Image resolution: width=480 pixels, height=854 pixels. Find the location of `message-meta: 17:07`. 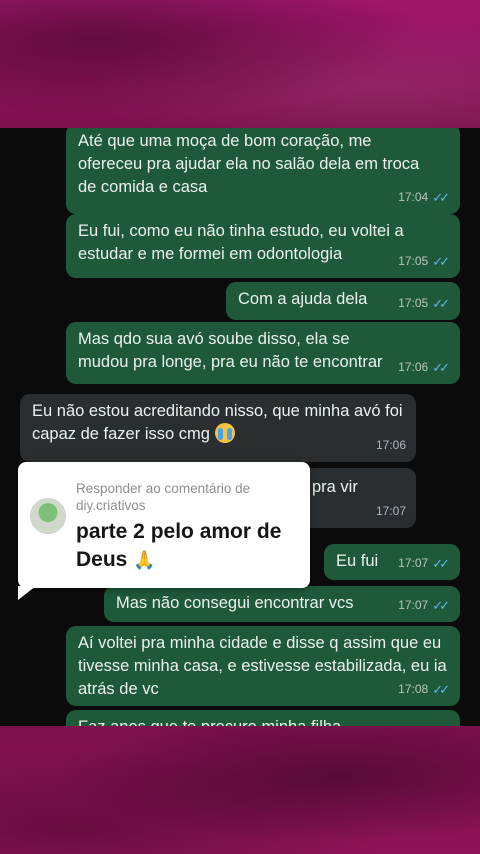

message-meta: 17:07 is located at coordinates (391, 511).